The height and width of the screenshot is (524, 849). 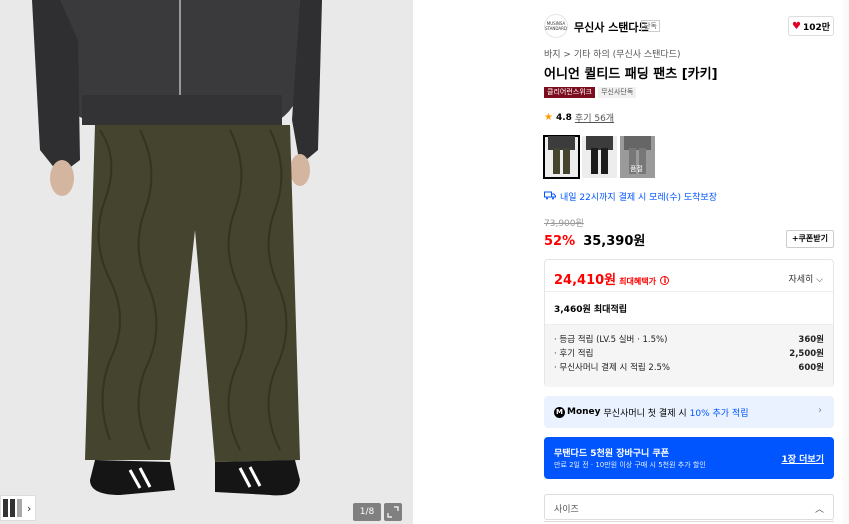 I want to click on image-thumbnail-strip: ›, so click(x=18, y=508).